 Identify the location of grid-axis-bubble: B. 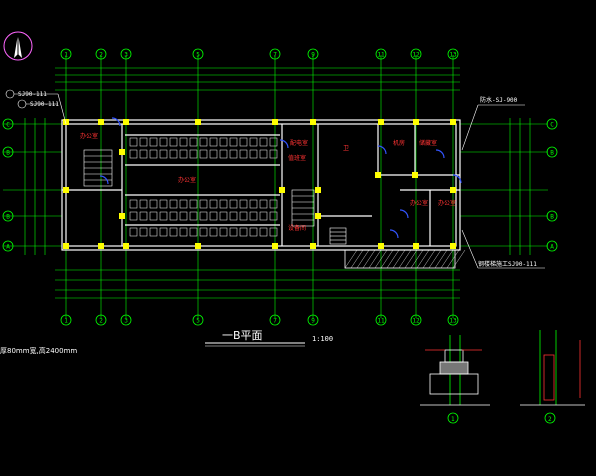
(552, 152).